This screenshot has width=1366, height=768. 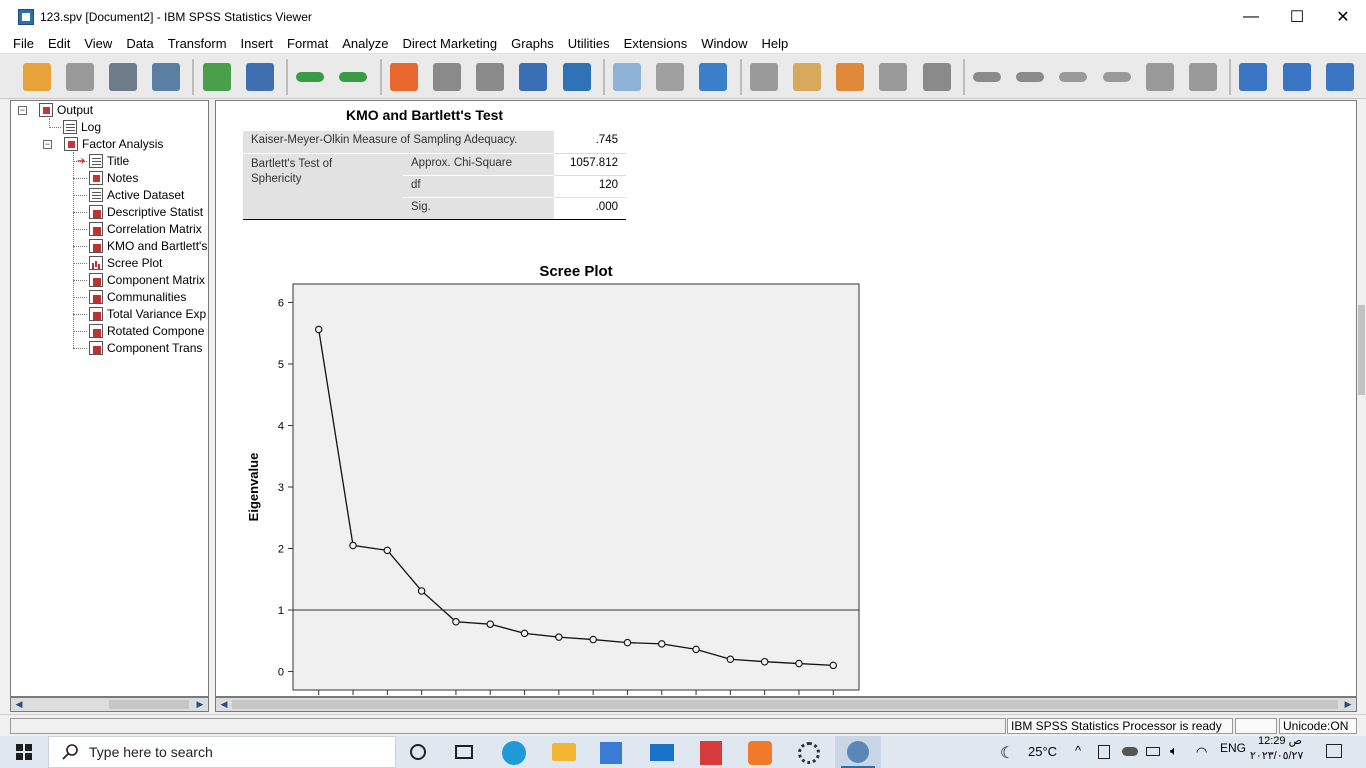 What do you see at coordinates (1116, 77) in the screenshot?
I see `collapse-button` at bounding box center [1116, 77].